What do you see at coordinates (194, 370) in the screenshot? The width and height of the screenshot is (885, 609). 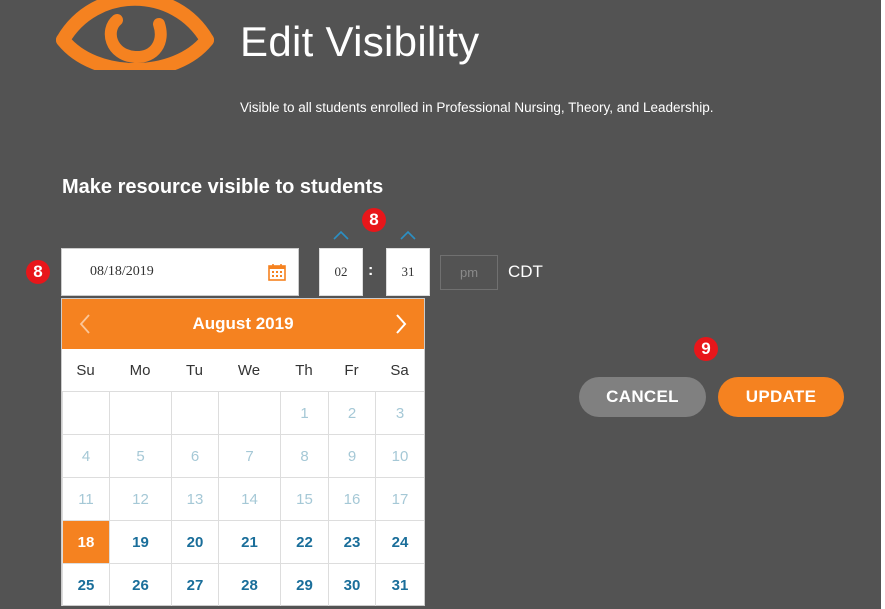 I see `weekday-label: Tu` at bounding box center [194, 370].